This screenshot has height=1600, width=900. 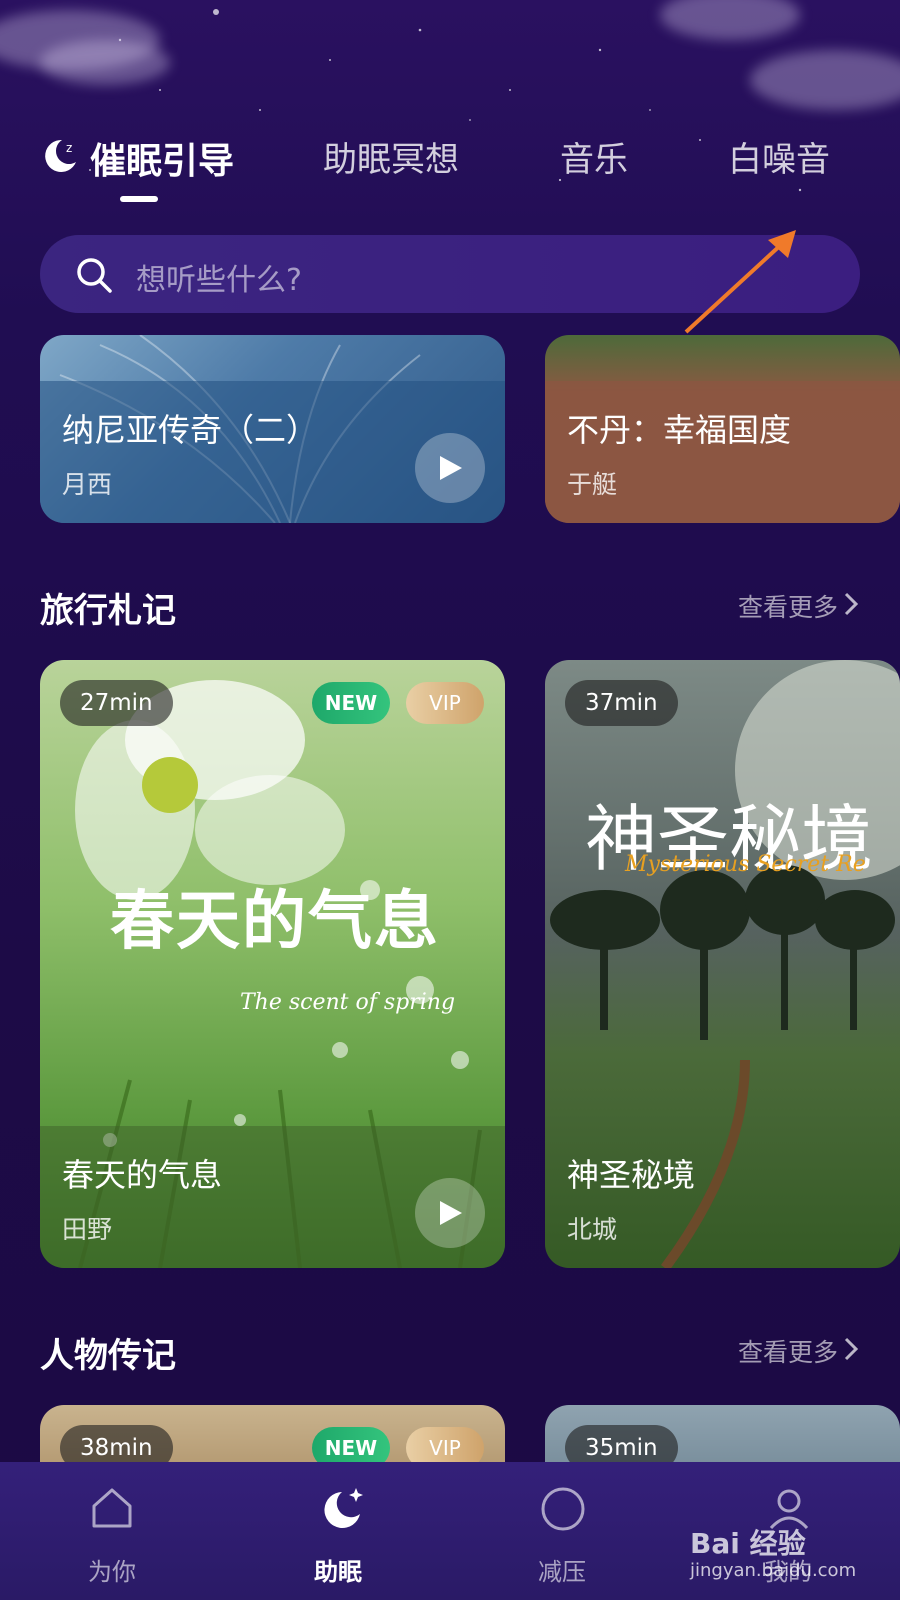 I want to click on category-tabs: z 催眠引导 助眠冥想 音乐 白噪音, so click(x=450, y=172).